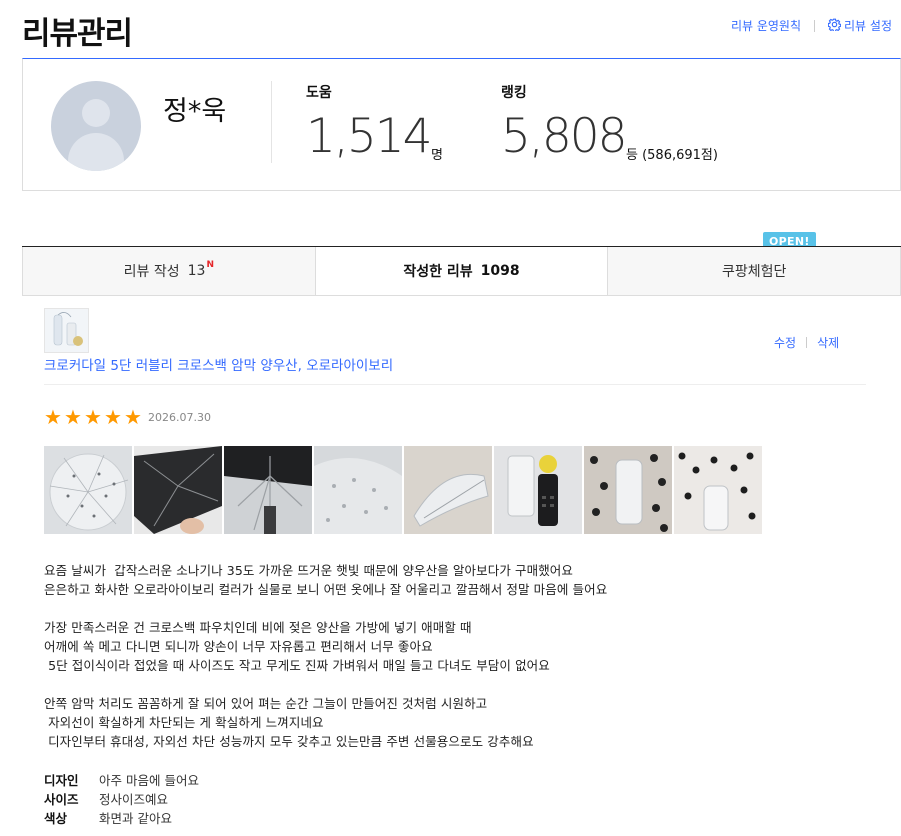 Image resolution: width=901 pixels, height=836 pixels. Describe the element at coordinates (369, 136) in the screenshot. I see `help-count: 1,514` at that location.